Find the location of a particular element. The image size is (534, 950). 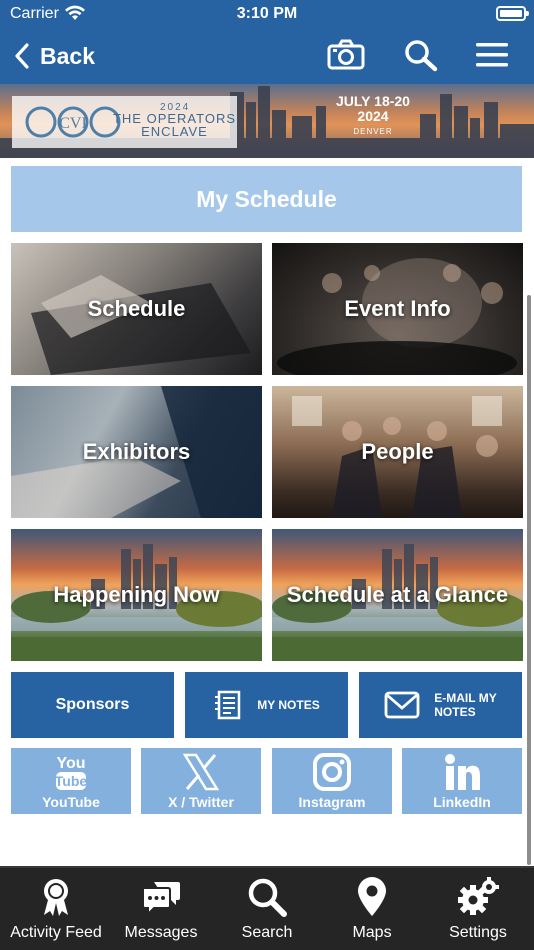

event-info-tile: Event Info is located at coordinates (397, 309).